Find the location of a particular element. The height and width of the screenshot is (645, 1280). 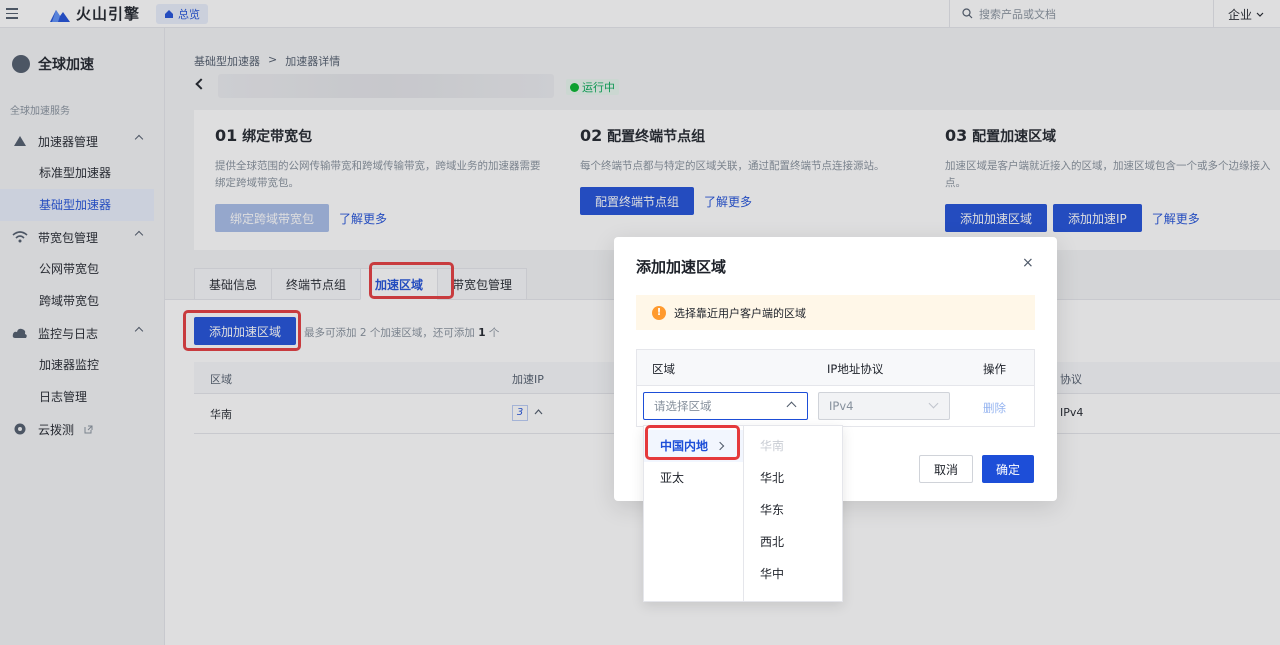

table-row: 请选择区域 IPv4 删除 is located at coordinates (835, 406).